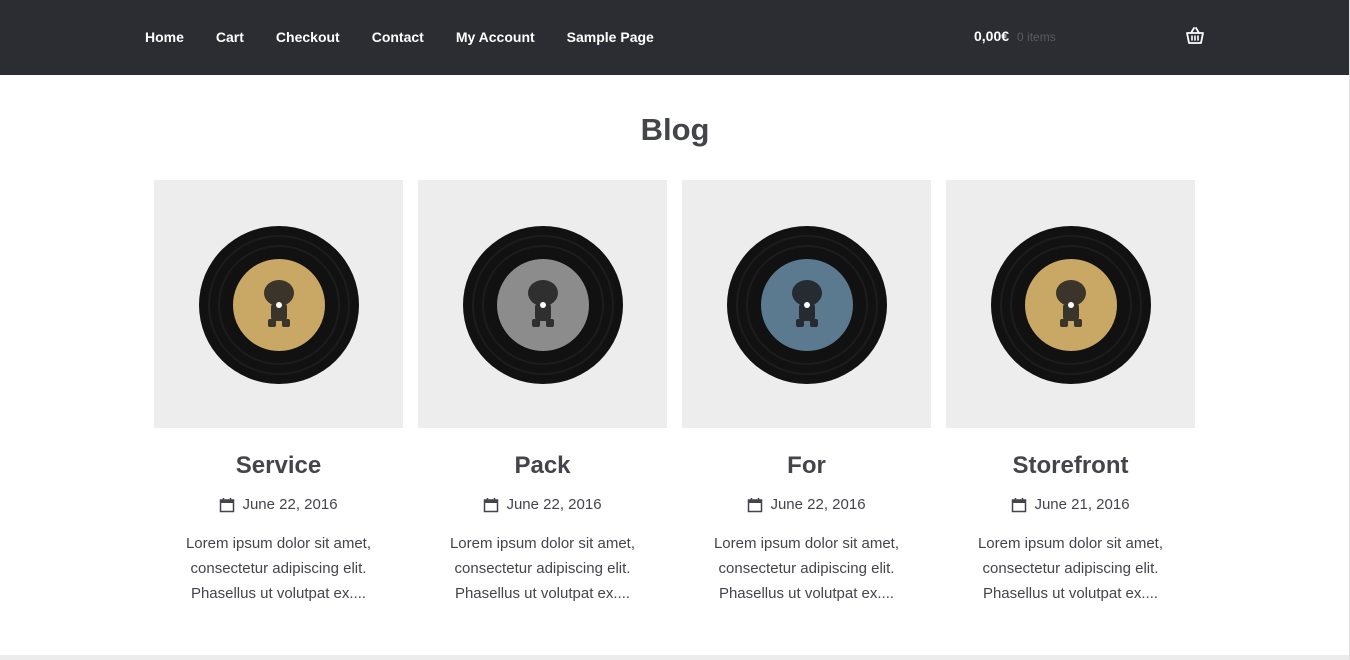 The height and width of the screenshot is (660, 1350). What do you see at coordinates (675, 129) in the screenshot?
I see `page-title: Blog` at bounding box center [675, 129].